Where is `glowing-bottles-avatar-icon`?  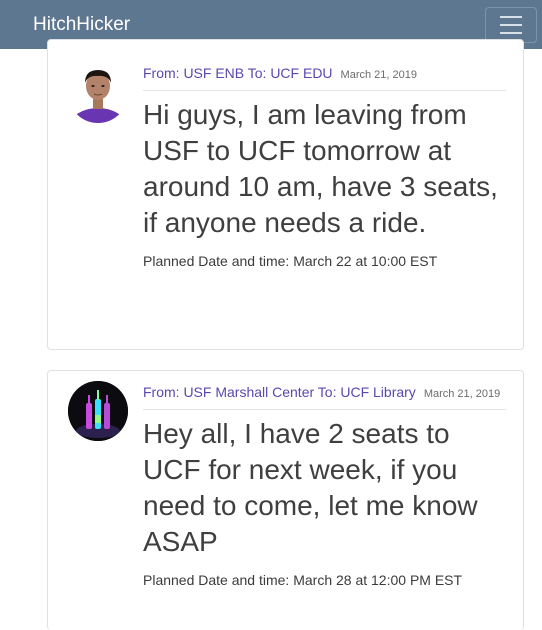
glowing-bottles-avatar-icon is located at coordinates (98, 411).